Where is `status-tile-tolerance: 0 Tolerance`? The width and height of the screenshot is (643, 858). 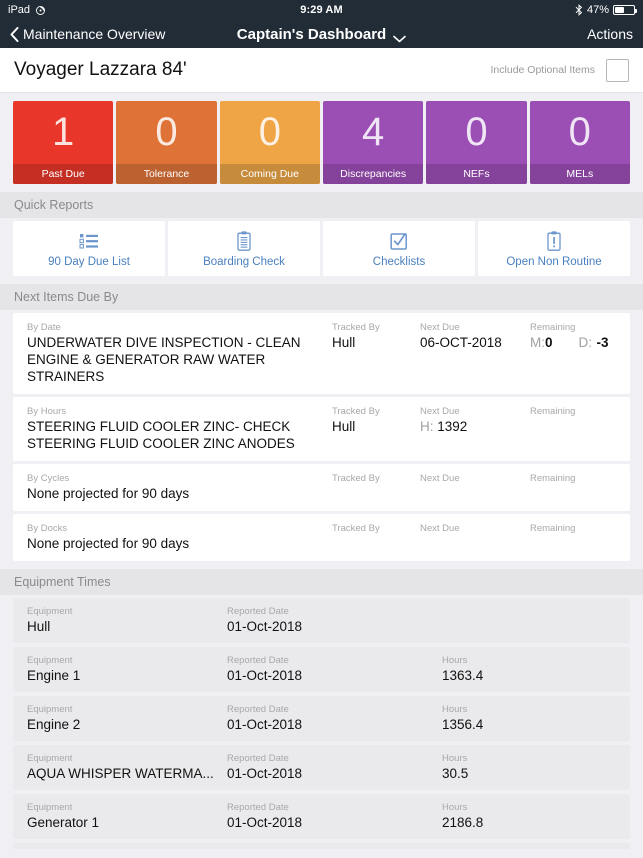 status-tile-tolerance: 0 Tolerance is located at coordinates (166, 142).